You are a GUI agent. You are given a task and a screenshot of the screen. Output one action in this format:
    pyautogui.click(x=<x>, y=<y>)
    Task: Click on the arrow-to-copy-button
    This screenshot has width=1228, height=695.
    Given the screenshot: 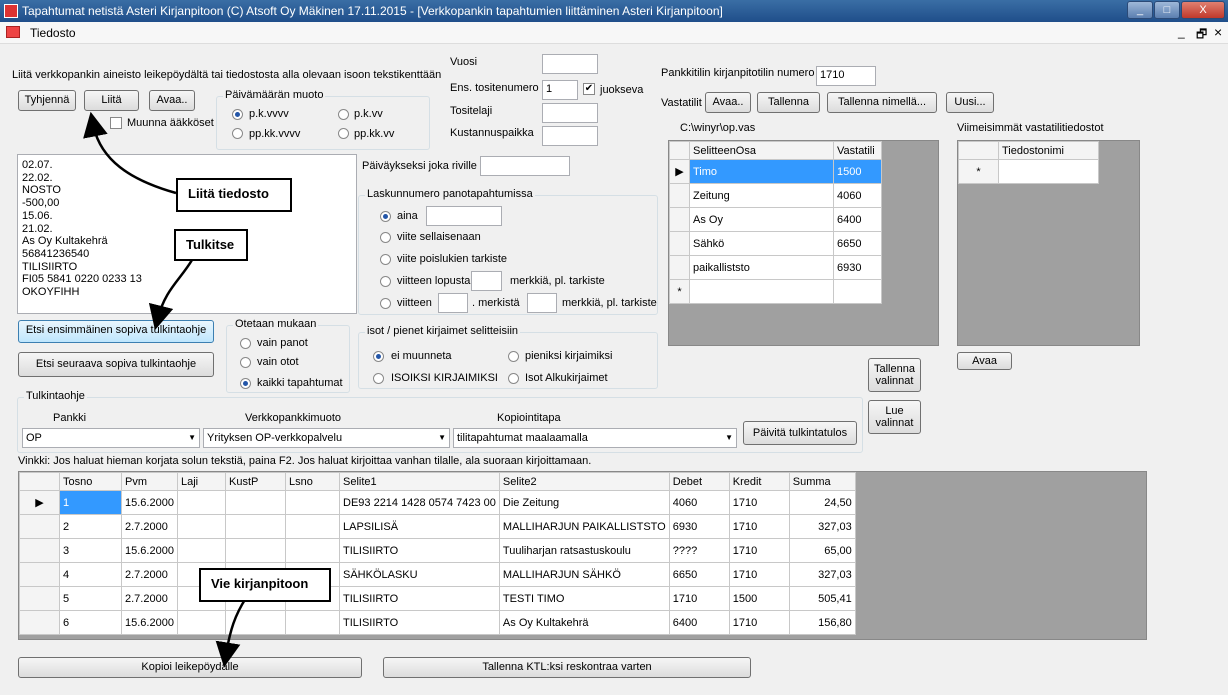 What is the action you would take?
    pyautogui.click(x=231, y=632)
    